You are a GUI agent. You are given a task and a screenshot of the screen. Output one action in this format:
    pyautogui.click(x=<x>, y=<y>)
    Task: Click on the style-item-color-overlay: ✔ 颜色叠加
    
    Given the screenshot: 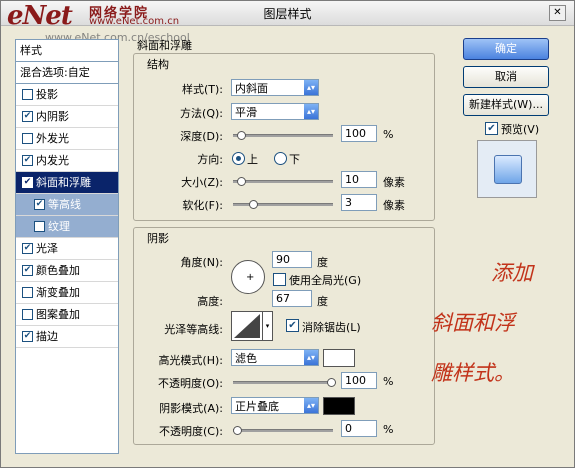 What is the action you would take?
    pyautogui.click(x=67, y=271)
    